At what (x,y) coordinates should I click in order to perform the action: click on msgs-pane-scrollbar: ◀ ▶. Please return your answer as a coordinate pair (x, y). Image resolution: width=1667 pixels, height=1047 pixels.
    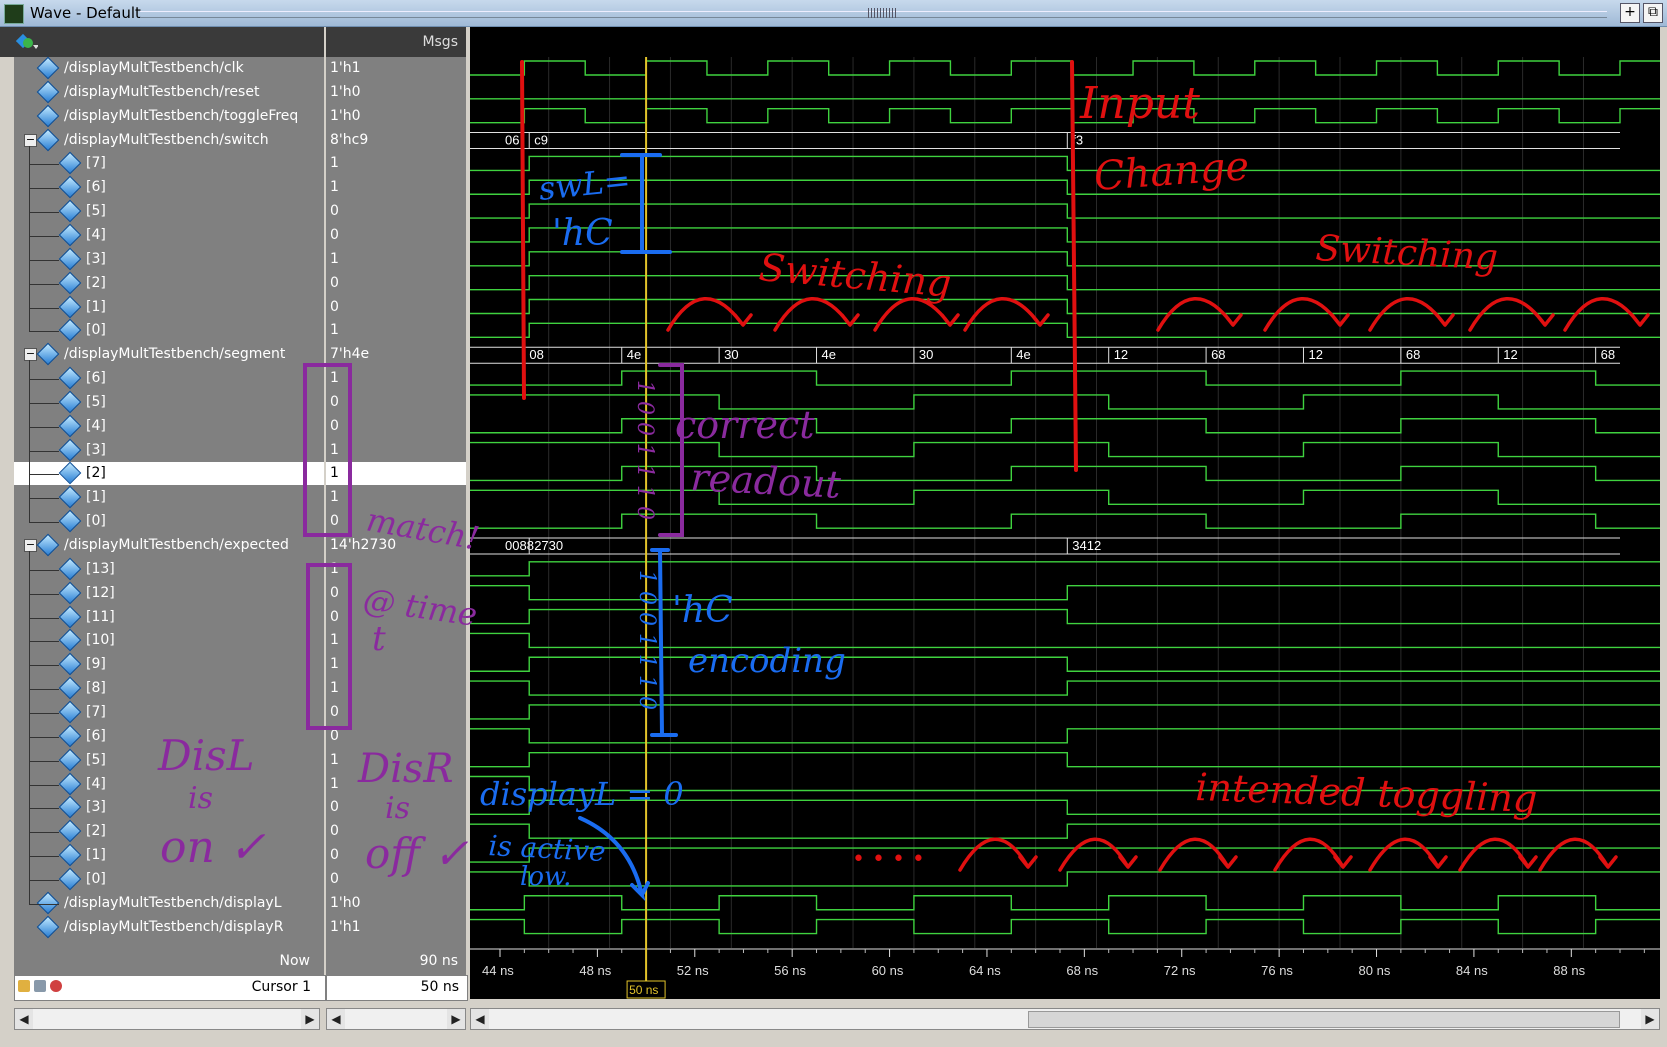
    Looking at the image, I should click on (396, 1019).